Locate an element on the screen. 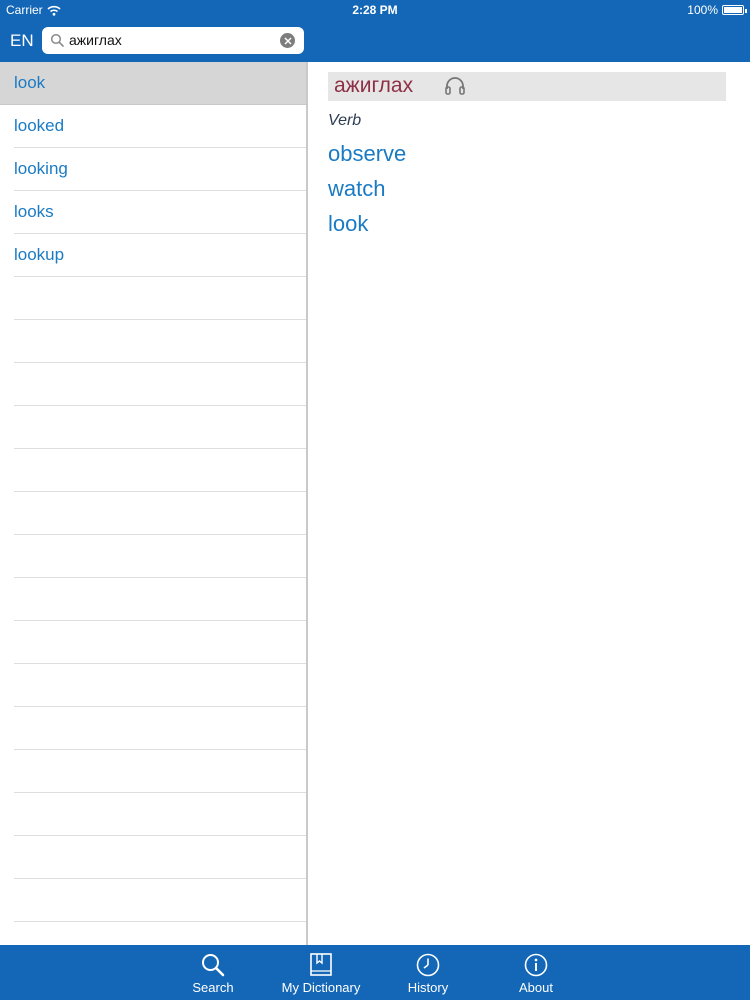 The height and width of the screenshot is (1000, 750). headword-bar: ажиглах is located at coordinates (527, 86).